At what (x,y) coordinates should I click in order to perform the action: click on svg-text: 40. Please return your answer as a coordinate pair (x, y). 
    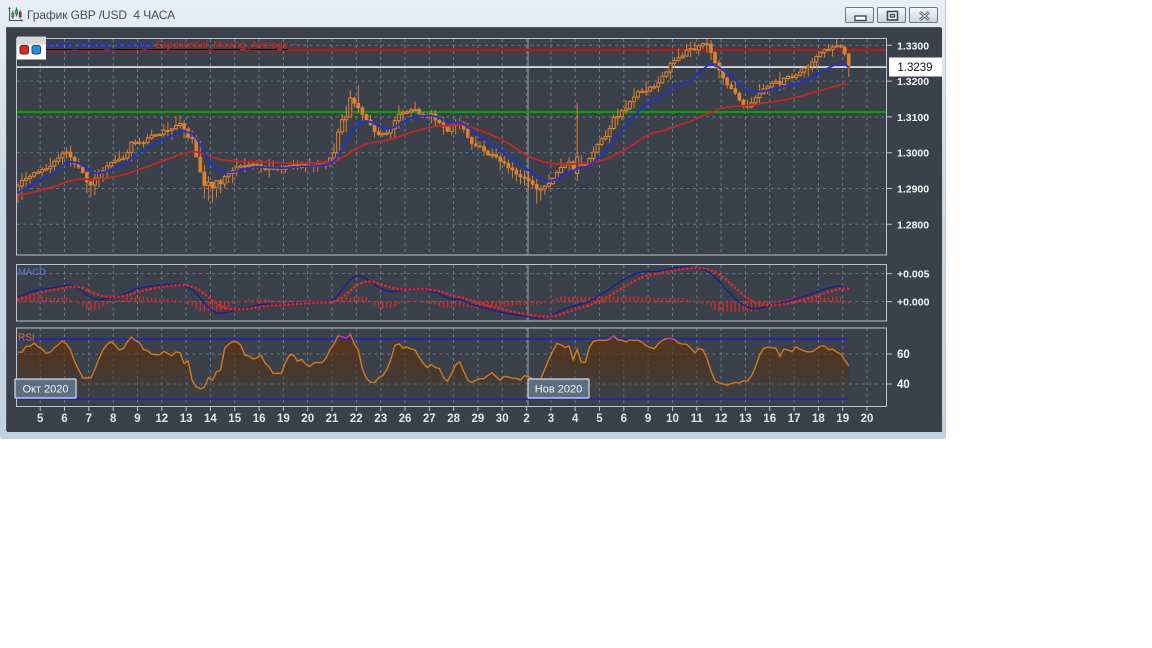
    Looking at the image, I should click on (903, 385).